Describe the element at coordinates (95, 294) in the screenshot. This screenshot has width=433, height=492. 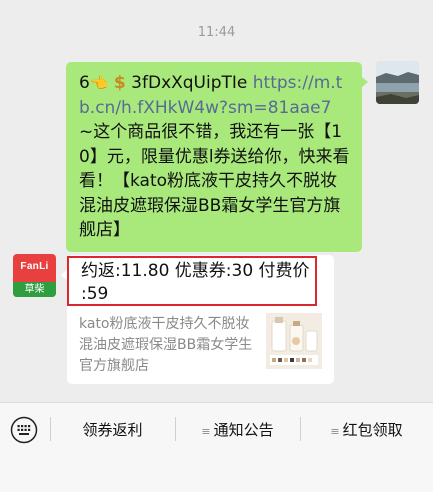
I see `rebate-line-2: :59` at that location.